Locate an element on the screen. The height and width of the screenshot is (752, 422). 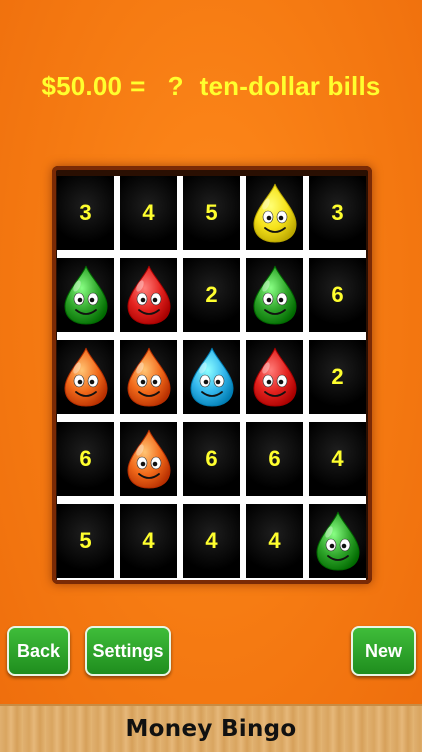
new-game-button: New is located at coordinates (383, 651).